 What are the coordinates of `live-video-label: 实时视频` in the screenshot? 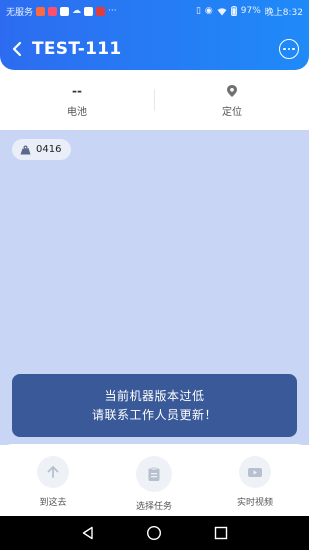 It's located at (255, 503).